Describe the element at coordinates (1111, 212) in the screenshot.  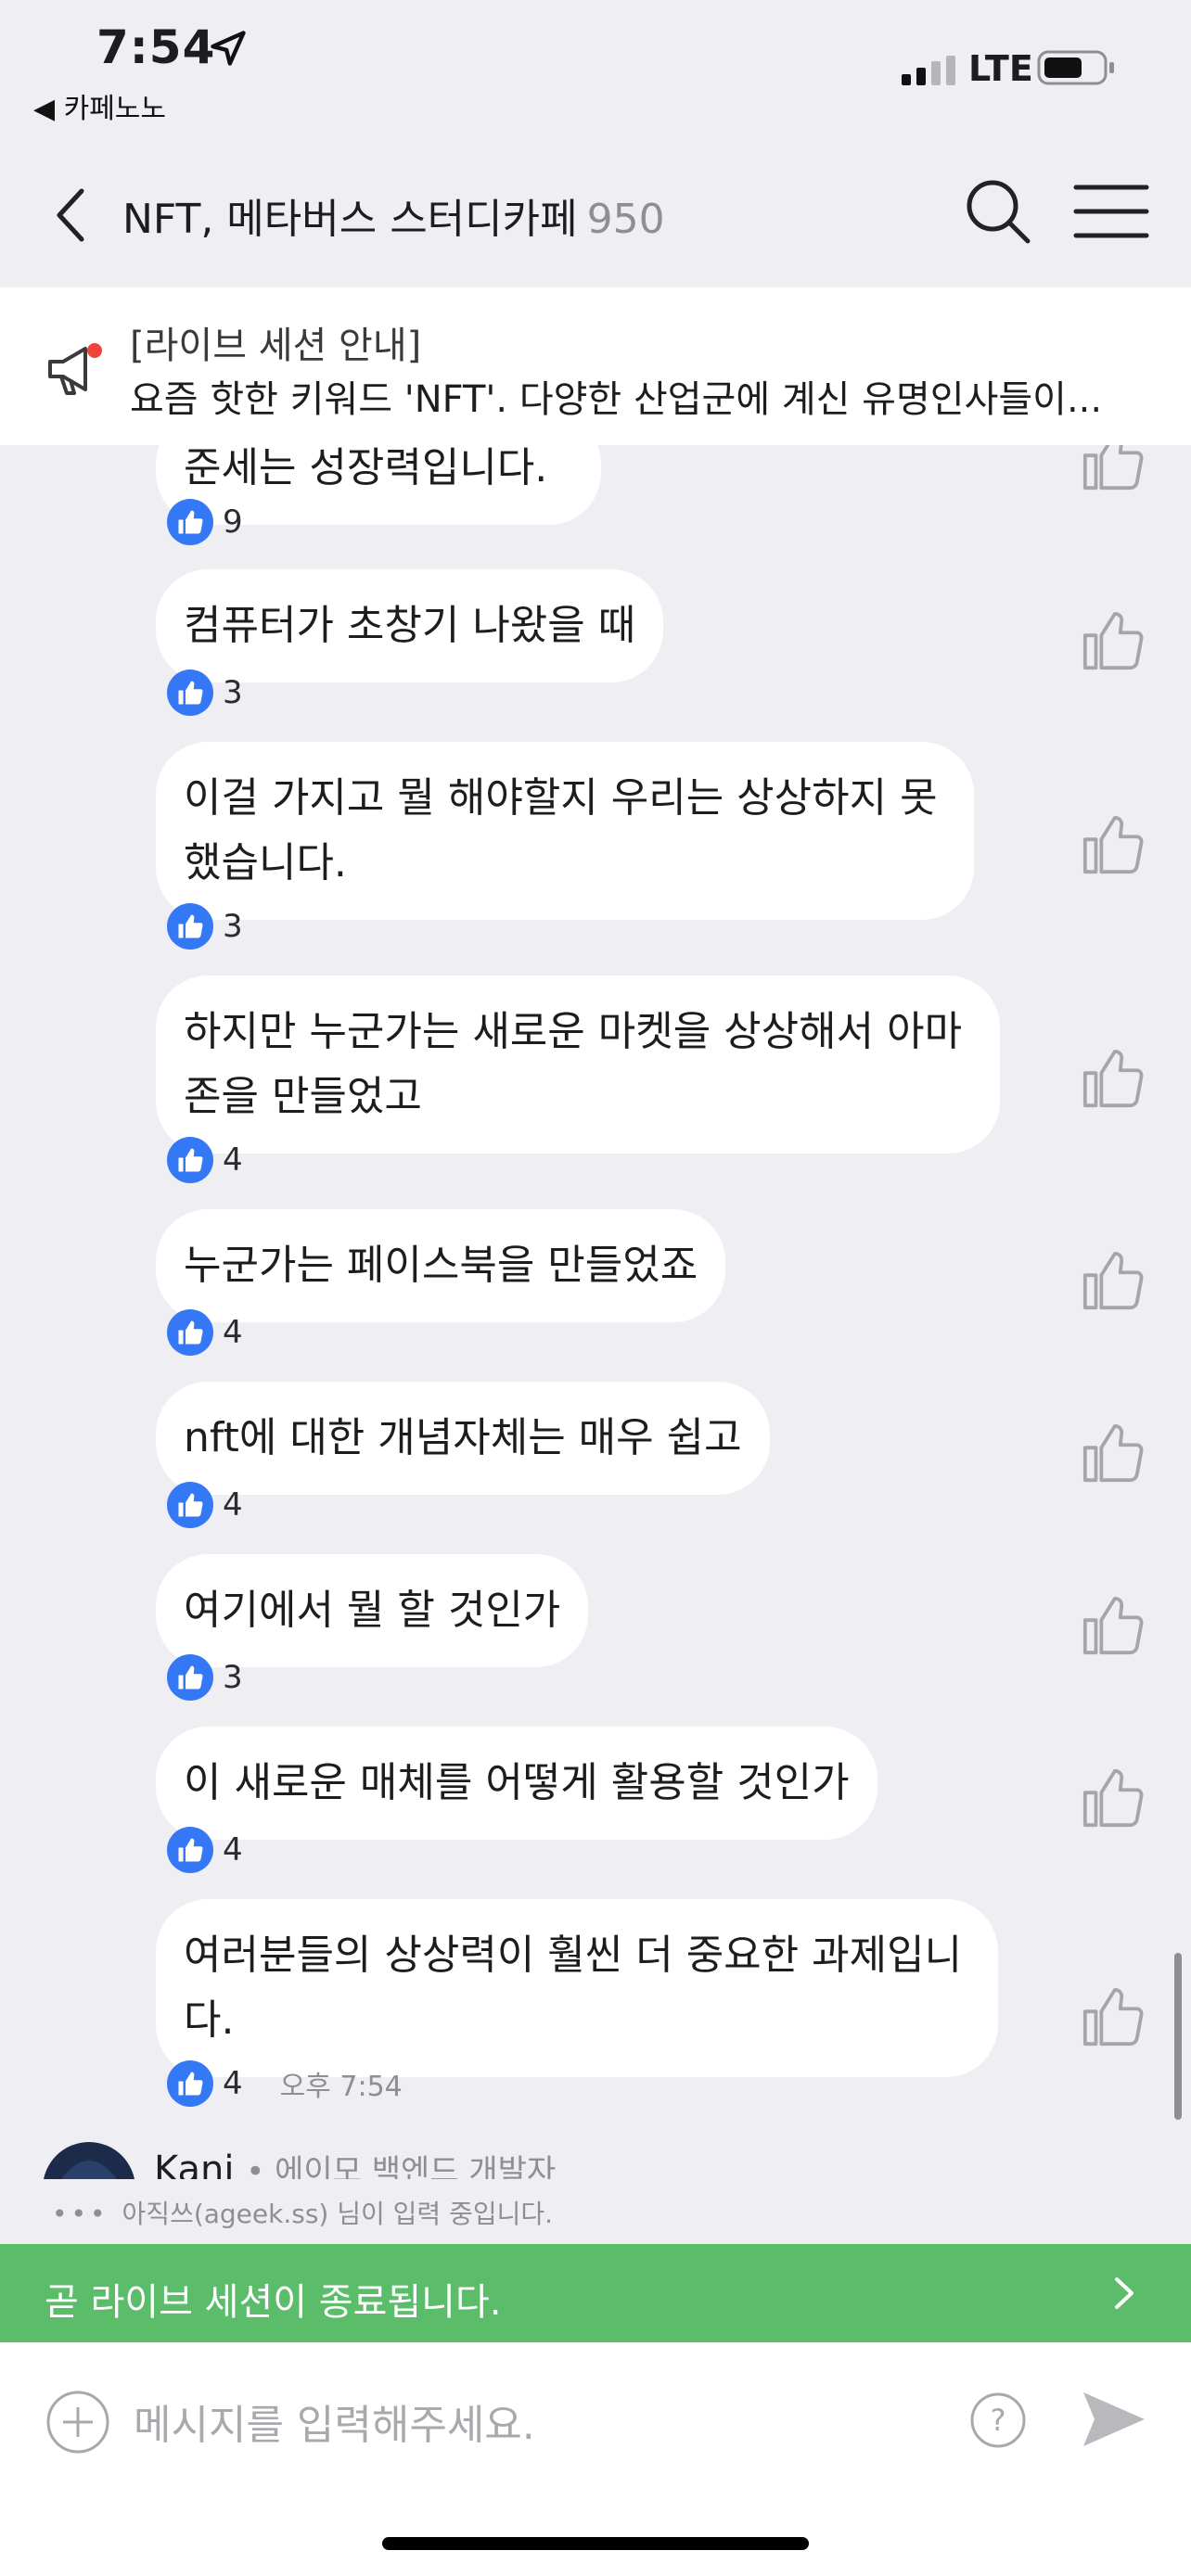
I see `menu-icon` at that location.